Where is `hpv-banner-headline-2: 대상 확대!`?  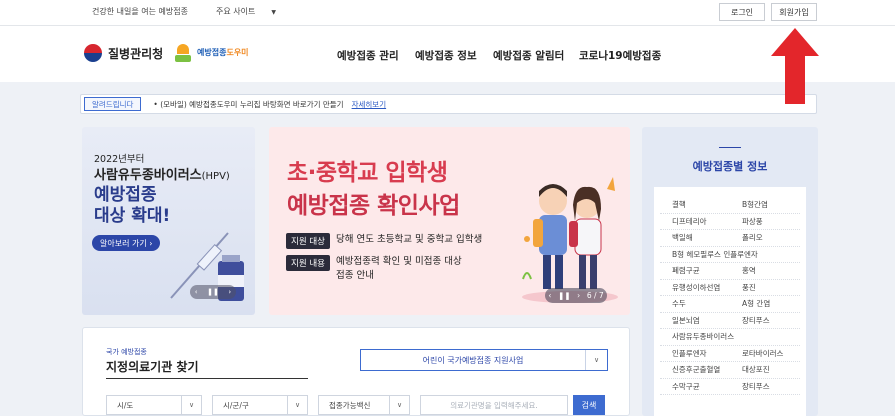 hpv-banner-headline-2: 대상 확대! is located at coordinates (132, 216).